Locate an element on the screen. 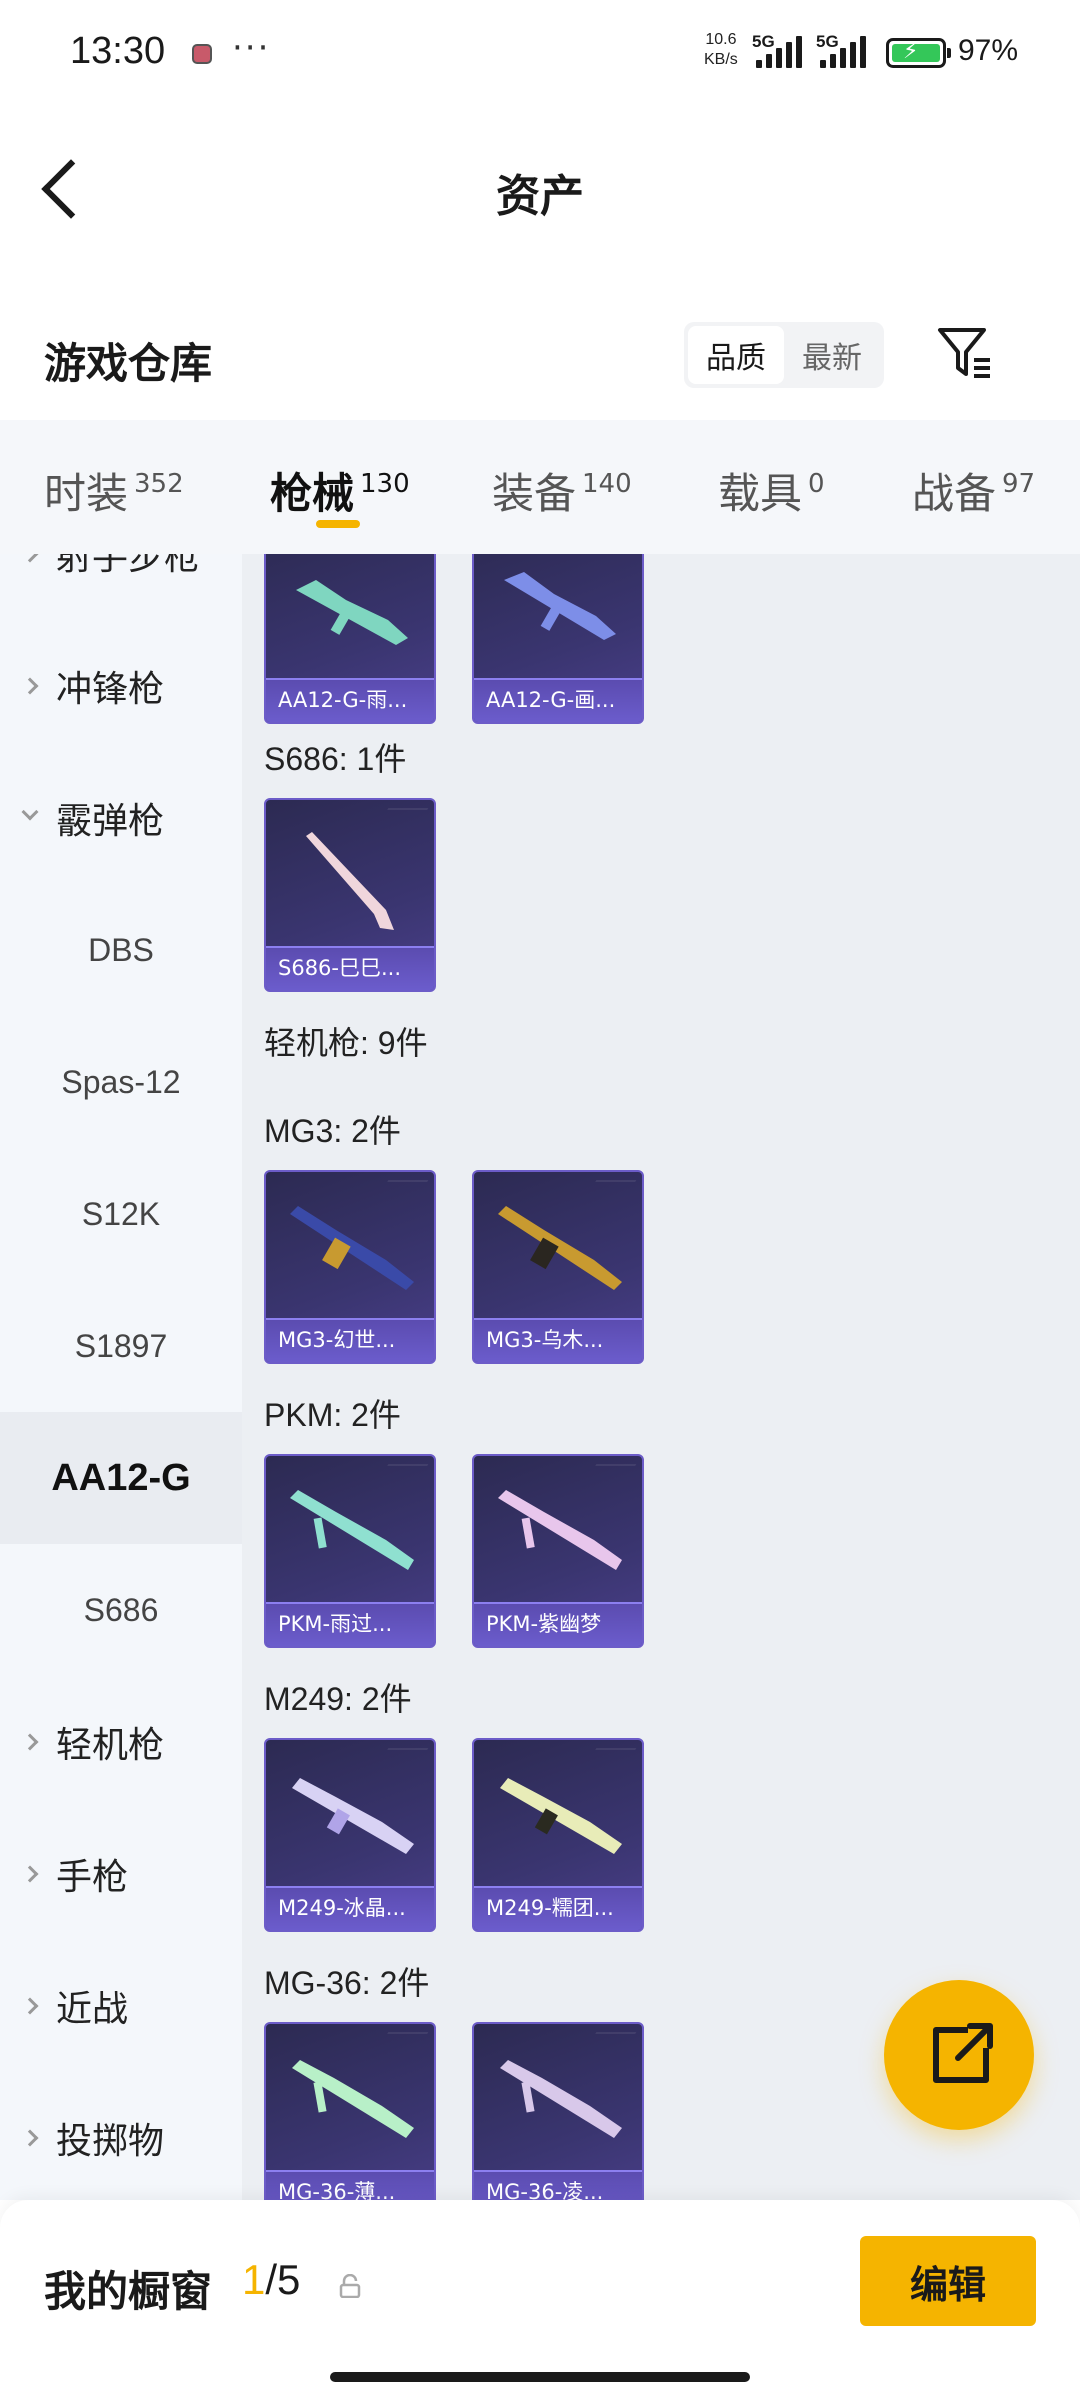 The image size is (1080, 2400). sidebar-item-marksman-rifle: 射手步枪 is located at coordinates (121, 587).